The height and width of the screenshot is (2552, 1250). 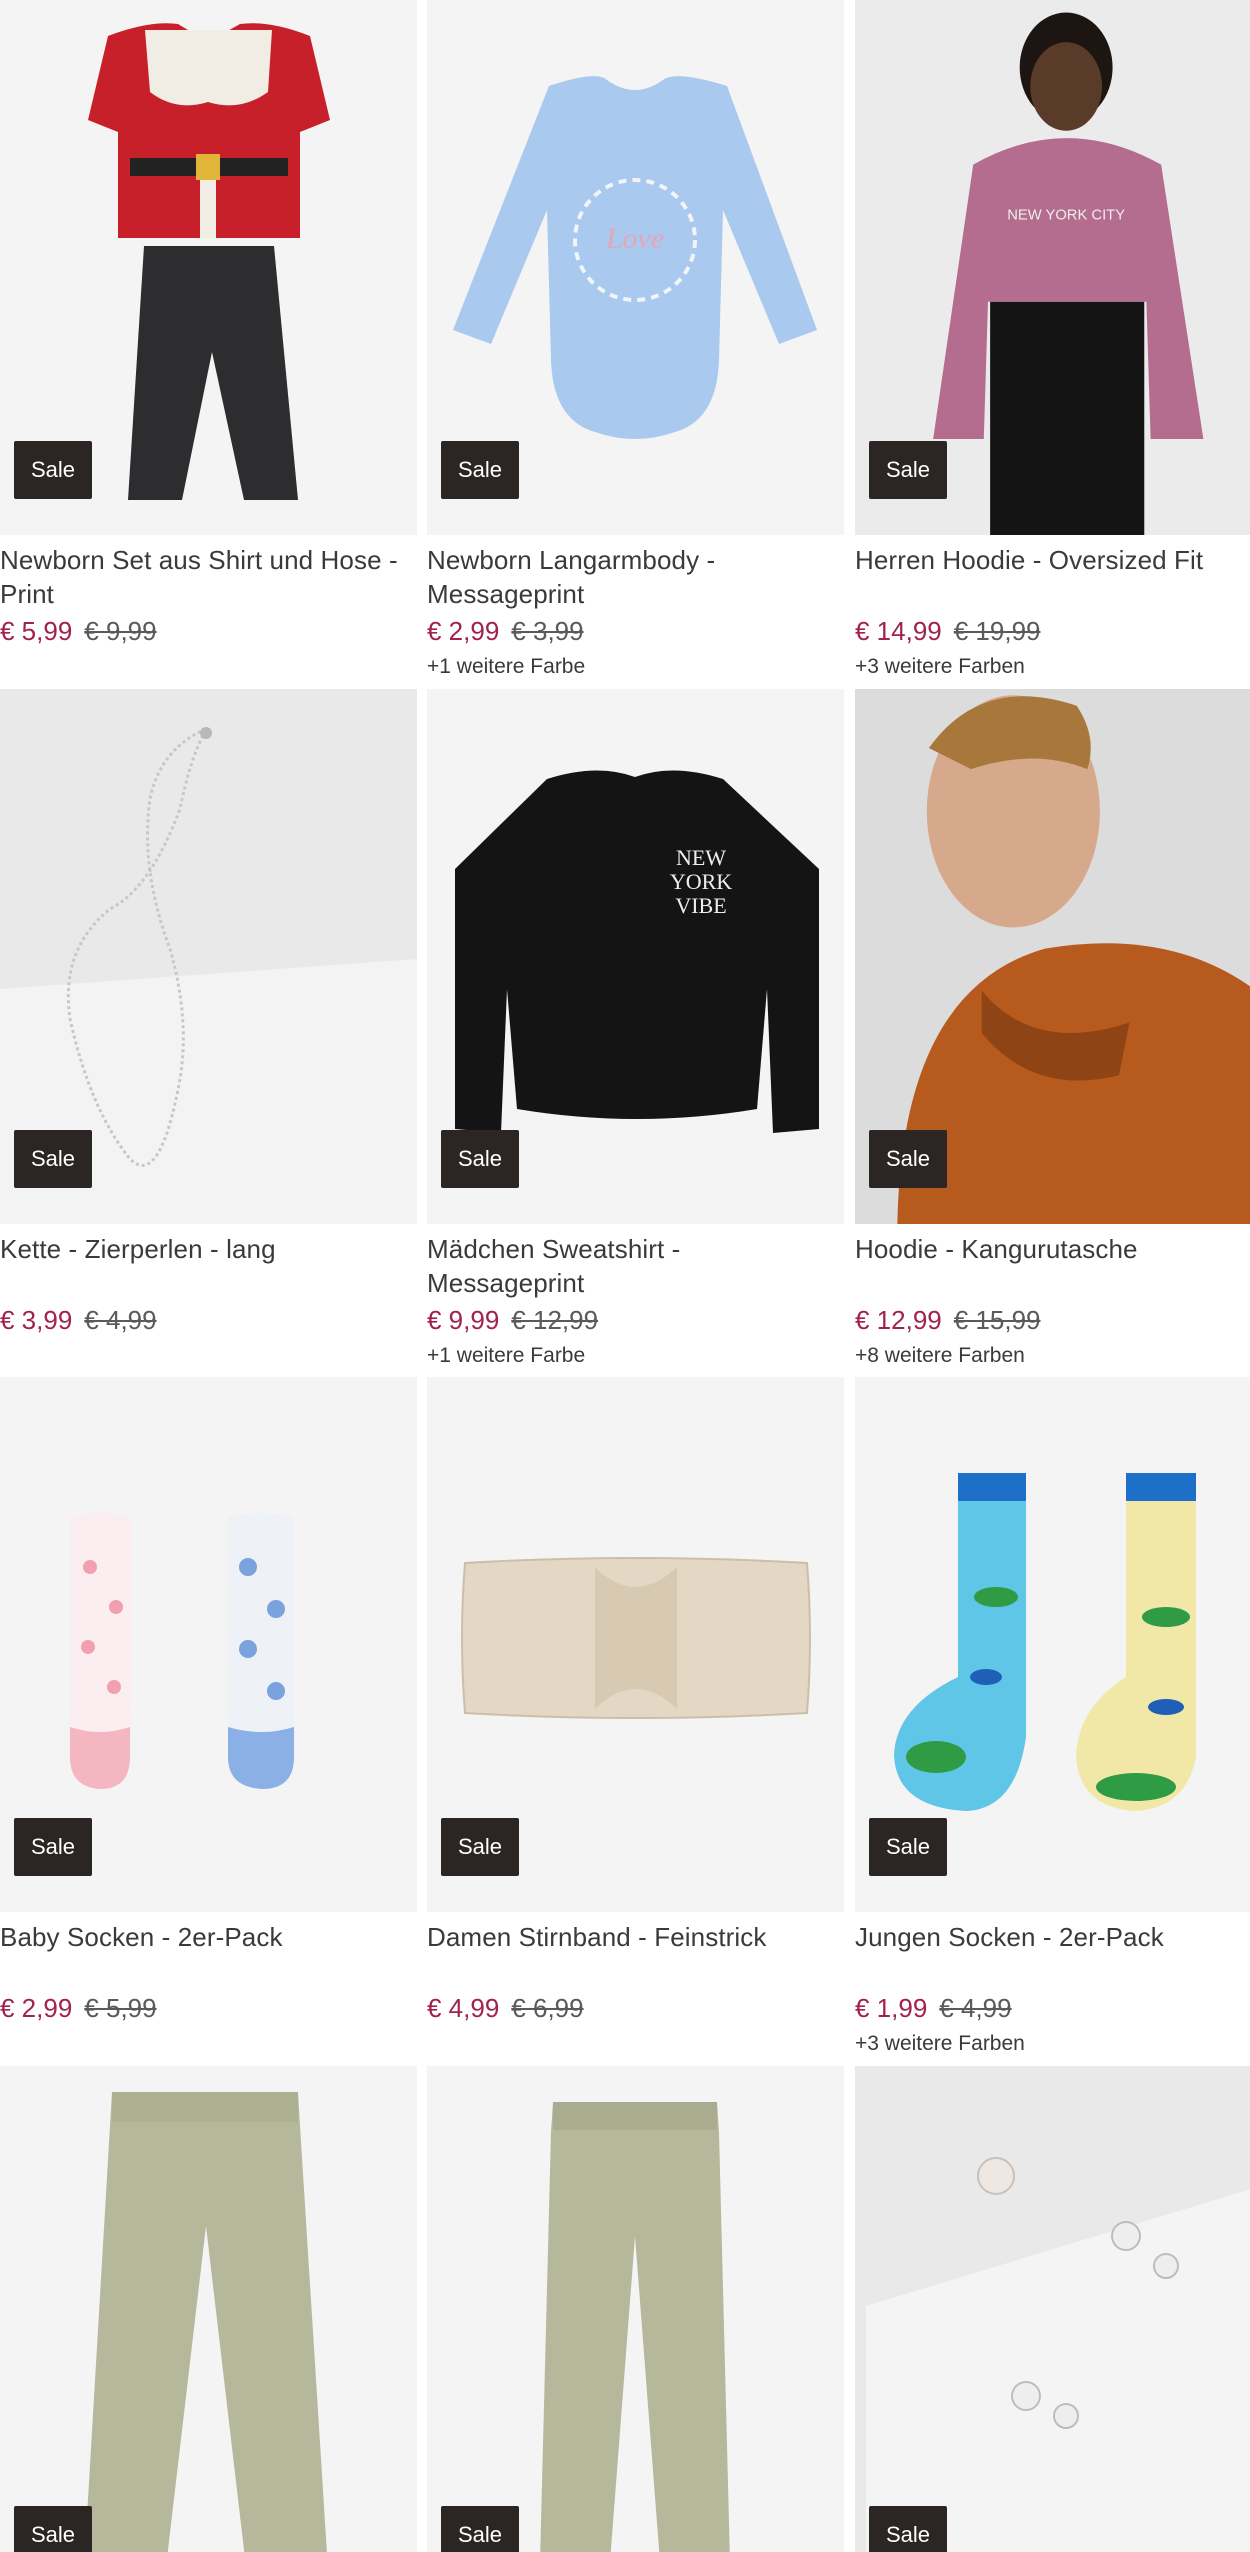 What do you see at coordinates (1052, 1249) in the screenshot?
I see `product-title: Hoodie - Kangurutasche` at bounding box center [1052, 1249].